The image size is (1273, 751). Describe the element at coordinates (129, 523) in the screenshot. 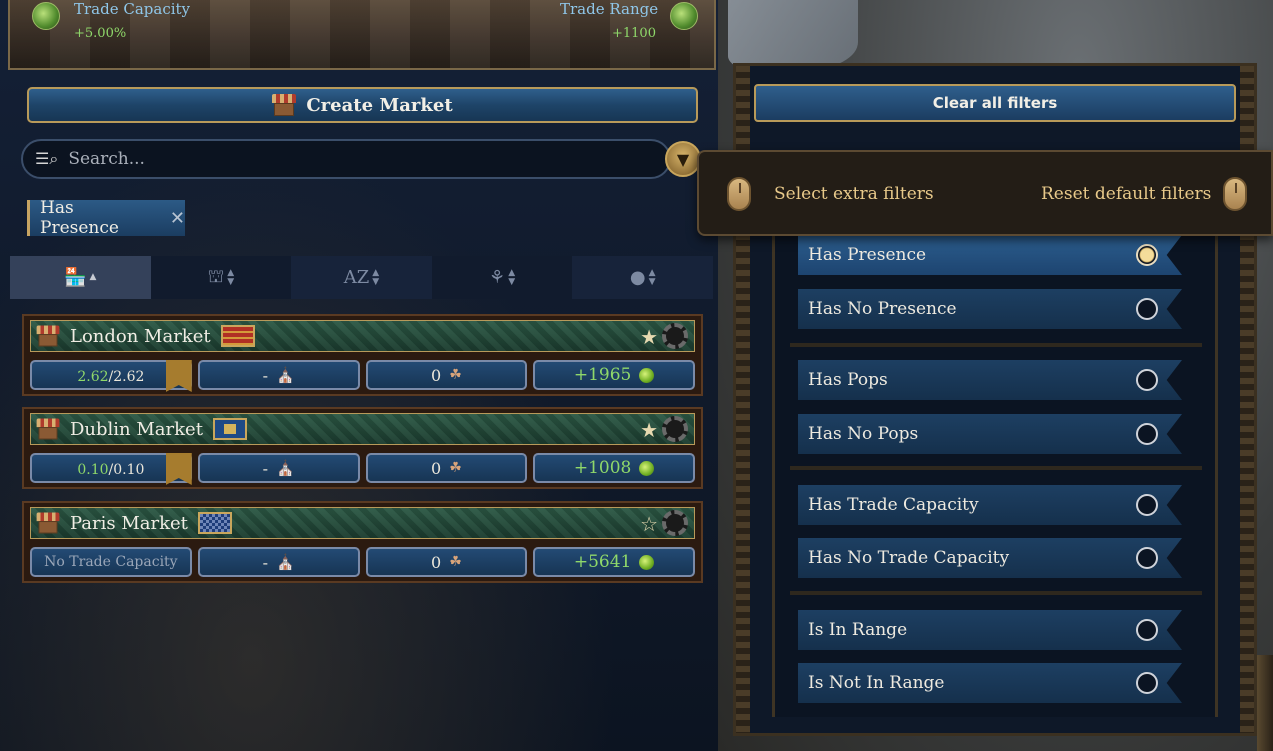

I see `market-name: Paris Market` at that location.